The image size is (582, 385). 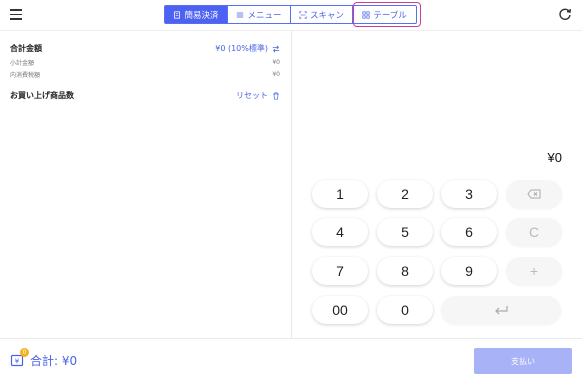 I want to click on plus-button: +, so click(x=534, y=271).